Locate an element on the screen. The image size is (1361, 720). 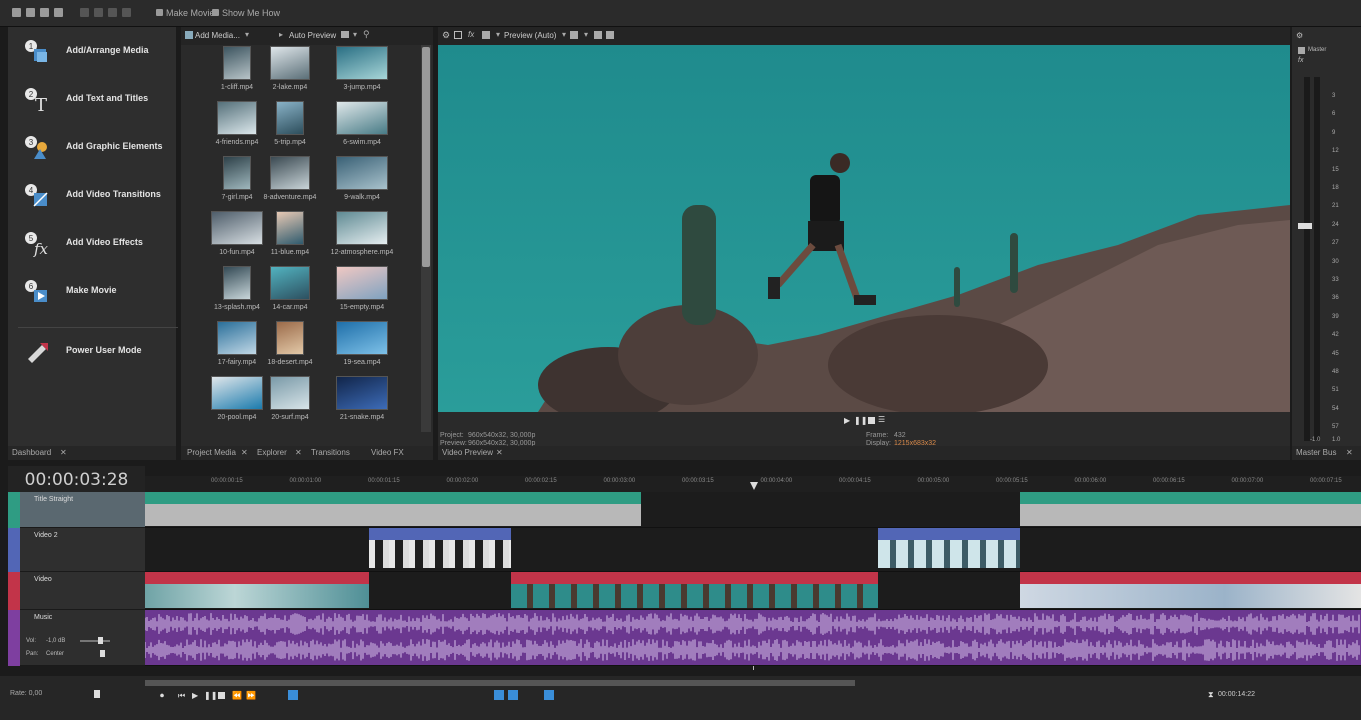
track-header-video: Video is located at coordinates (76, 591).